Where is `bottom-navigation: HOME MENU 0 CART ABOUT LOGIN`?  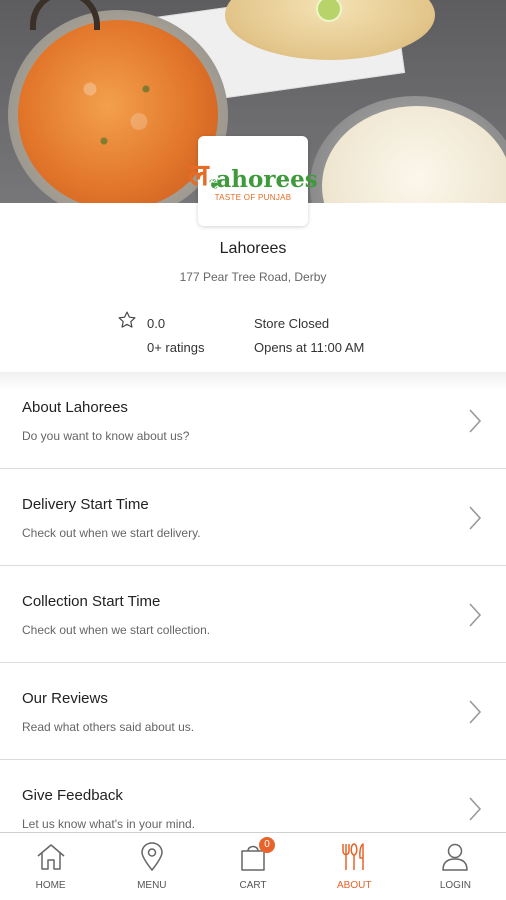 bottom-navigation: HOME MENU 0 CART ABOUT LOGIN is located at coordinates (253, 866).